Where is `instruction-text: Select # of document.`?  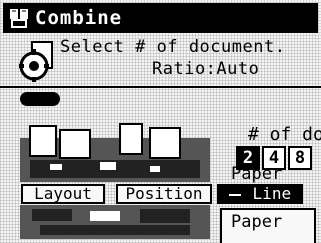
instruction-text: Select # of document. is located at coordinates (173, 47).